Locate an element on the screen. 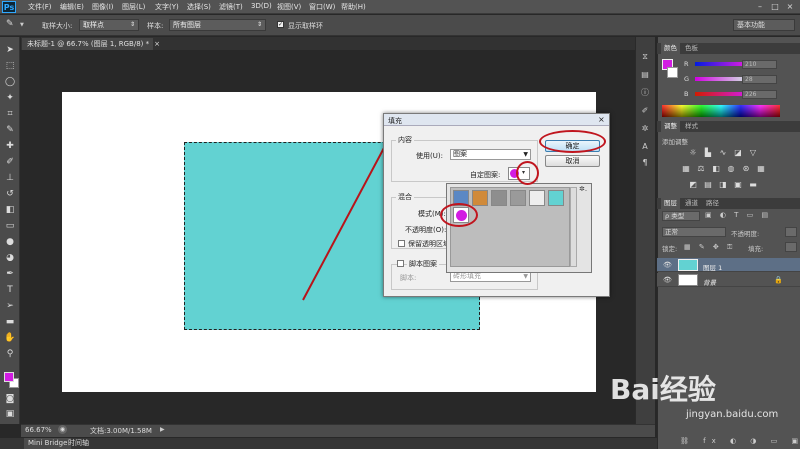  script-checkbox is located at coordinates (400, 263).